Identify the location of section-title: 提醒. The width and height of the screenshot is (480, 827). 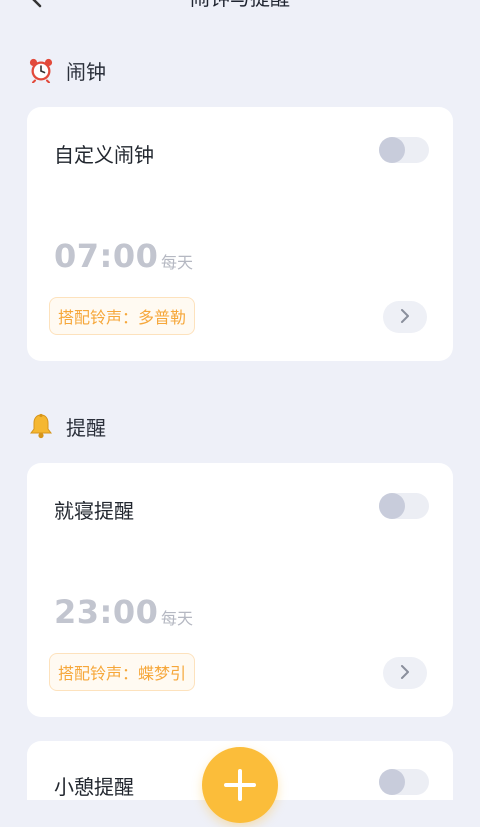
(86, 427).